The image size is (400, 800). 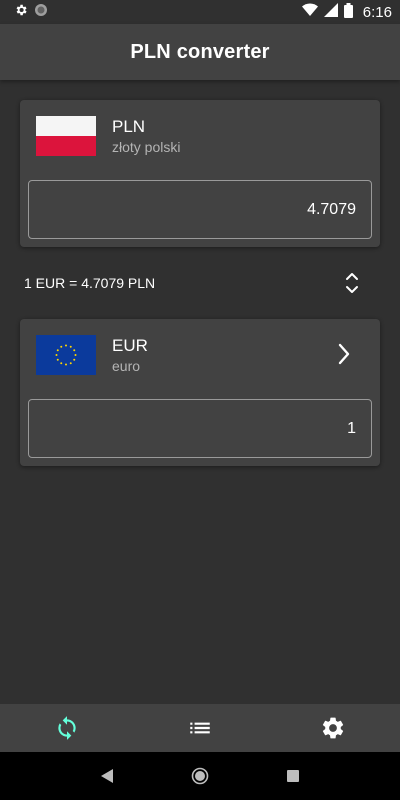 What do you see at coordinates (41, 12) in the screenshot?
I see `circle-status-icon` at bounding box center [41, 12].